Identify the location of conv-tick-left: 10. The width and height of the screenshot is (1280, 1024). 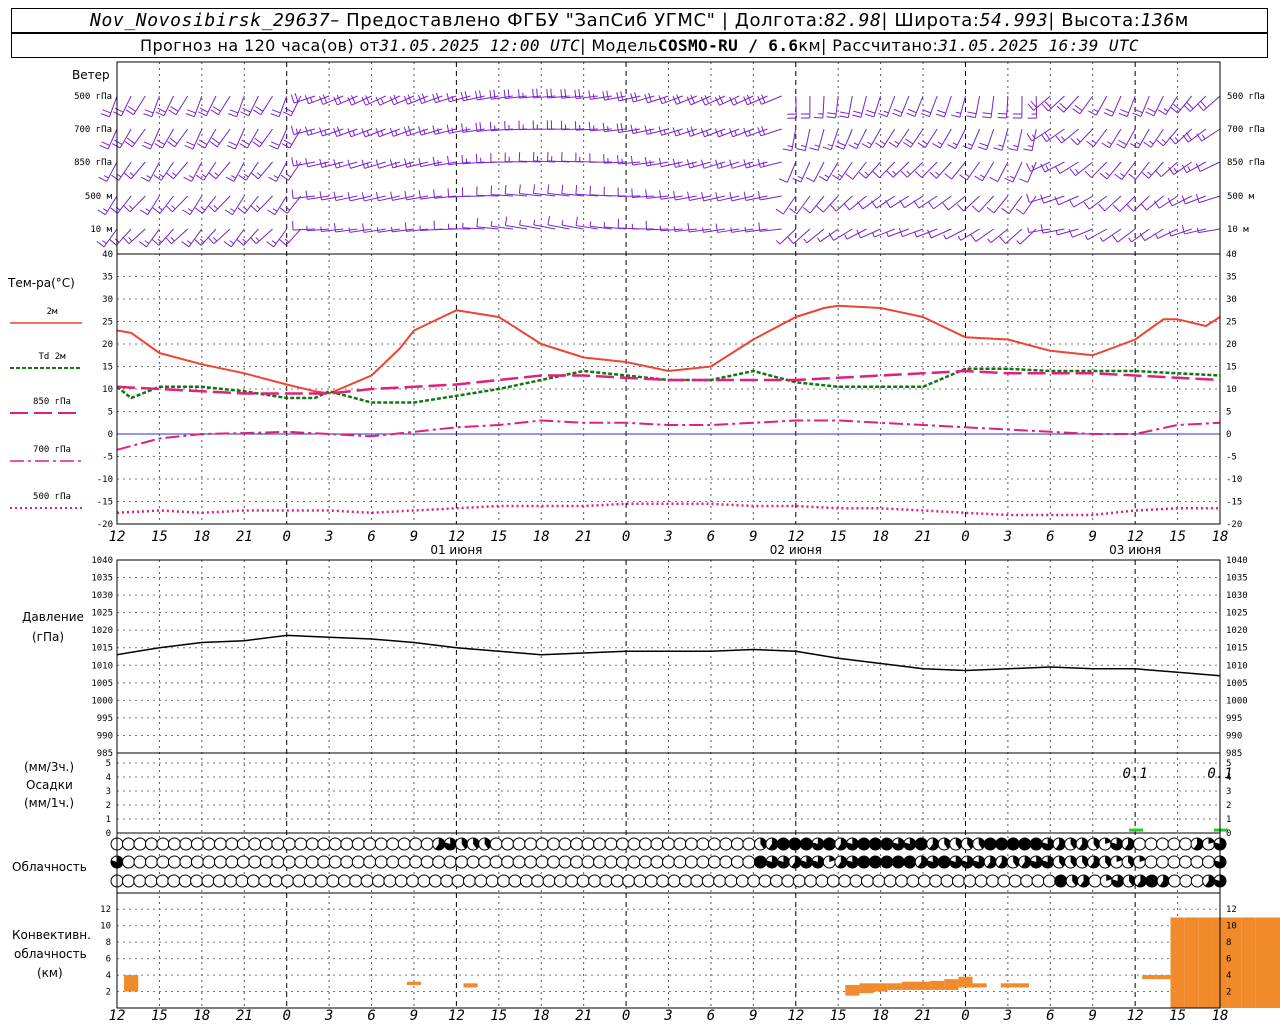
(105, 927).